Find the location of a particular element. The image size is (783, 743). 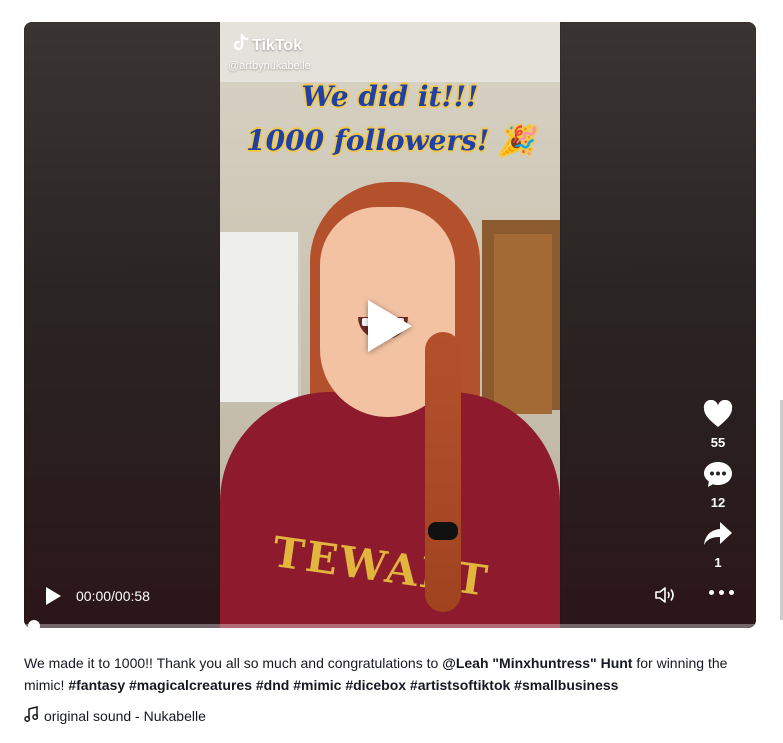

share-button: 1 is located at coordinates (718, 545).